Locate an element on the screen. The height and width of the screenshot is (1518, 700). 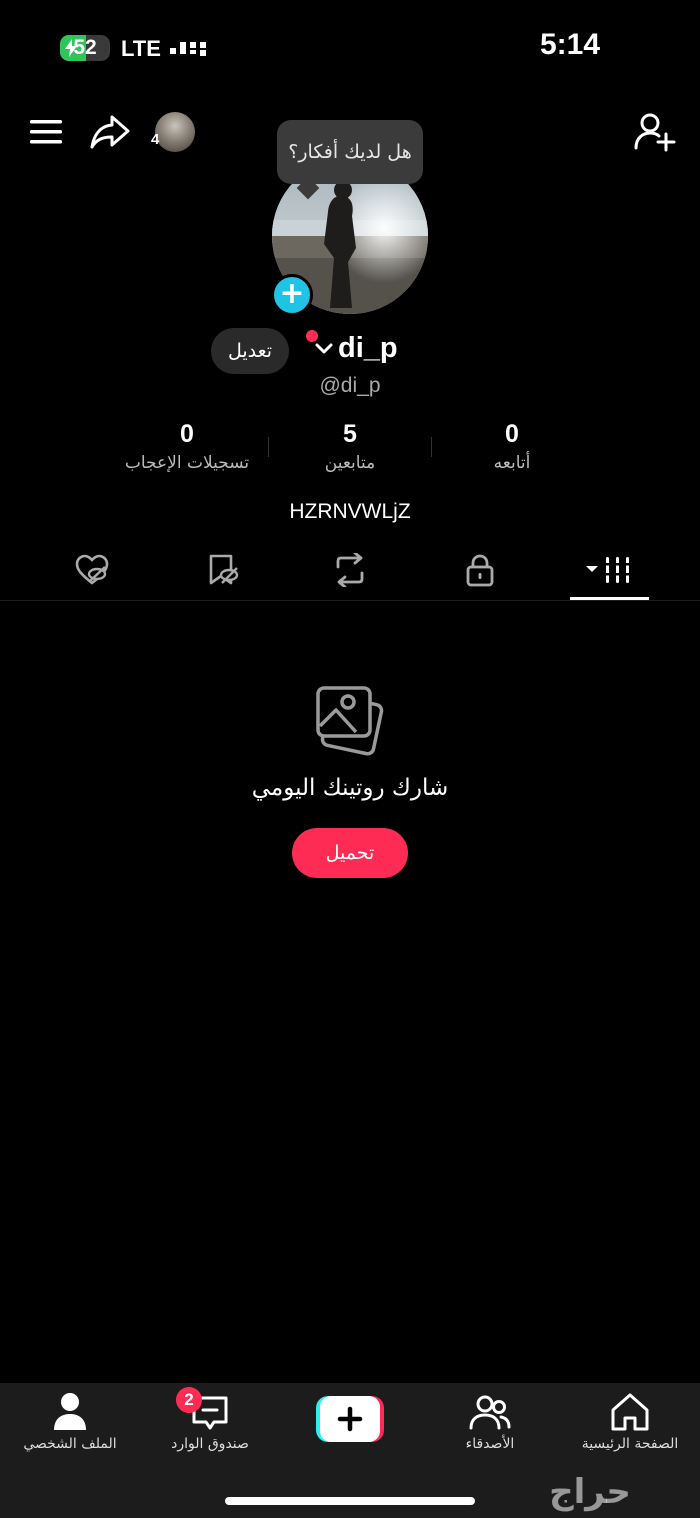
stat-followers: 5 متابعين is located at coordinates (350, 446).